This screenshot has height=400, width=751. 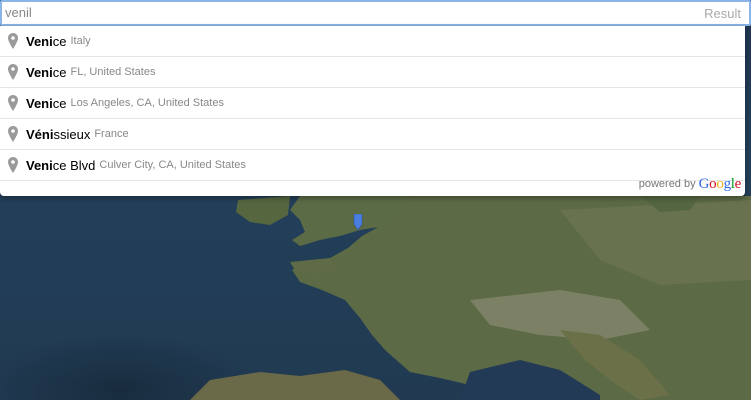 What do you see at coordinates (80, 41) in the screenshot?
I see `suggestion-secondary-text: Italy` at bounding box center [80, 41].